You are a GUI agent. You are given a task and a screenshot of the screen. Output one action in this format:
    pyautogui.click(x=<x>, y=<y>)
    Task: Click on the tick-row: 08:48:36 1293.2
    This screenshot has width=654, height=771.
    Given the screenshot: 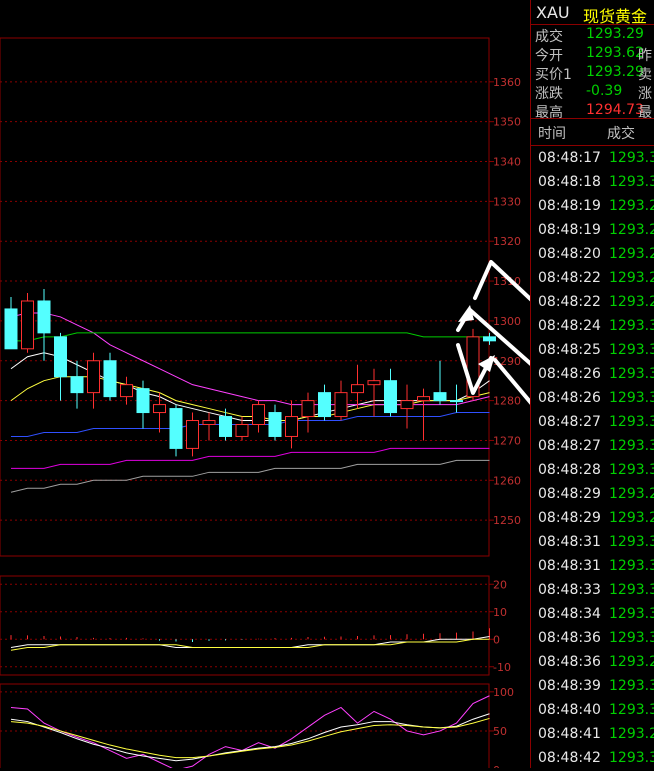 What is the action you would take?
    pyautogui.click(x=592, y=663)
    